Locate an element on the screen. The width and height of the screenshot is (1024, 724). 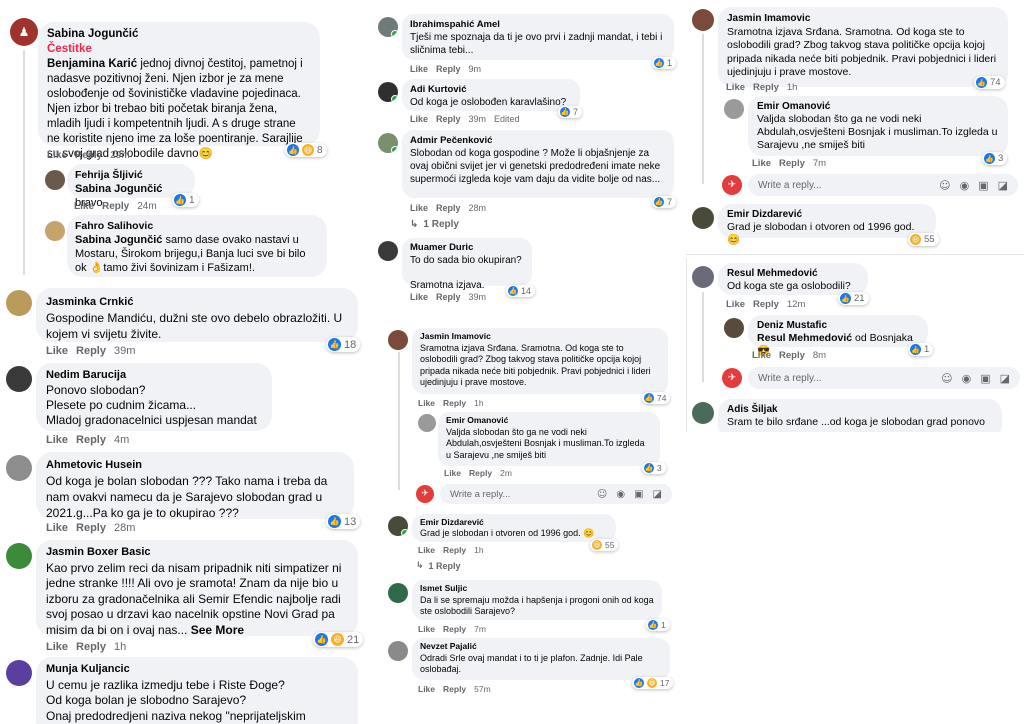
reaction-count: 👍 14 is located at coordinates (521, 291).